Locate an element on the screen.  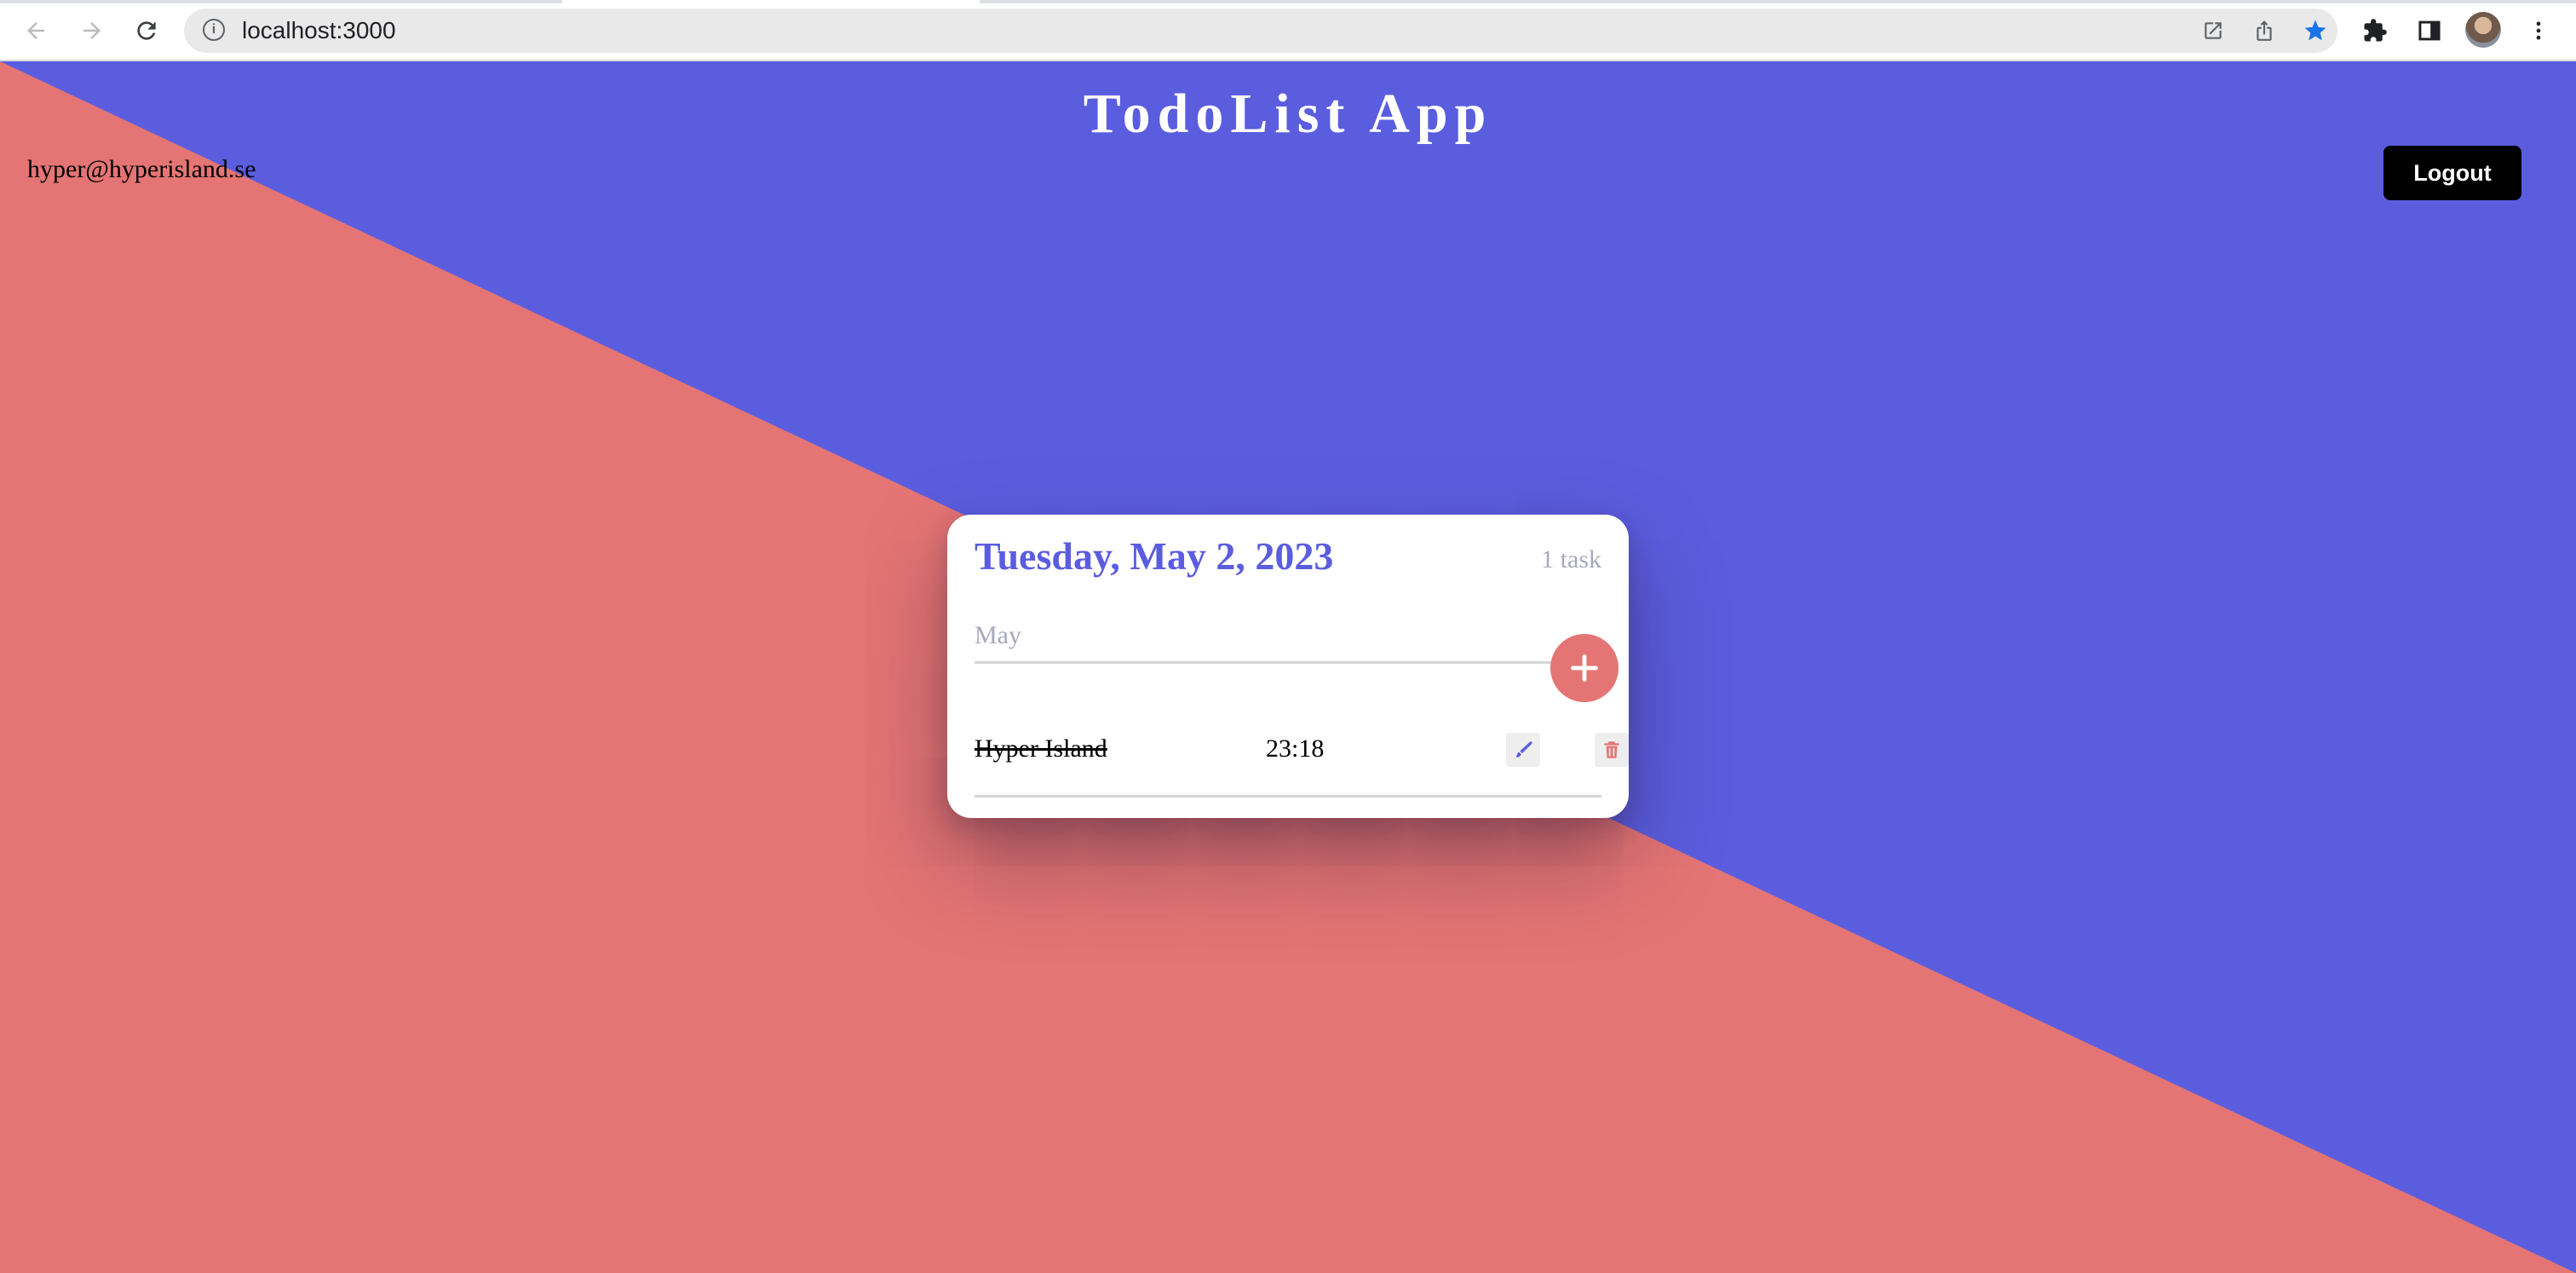
plus-icon is located at coordinates (1585, 668).